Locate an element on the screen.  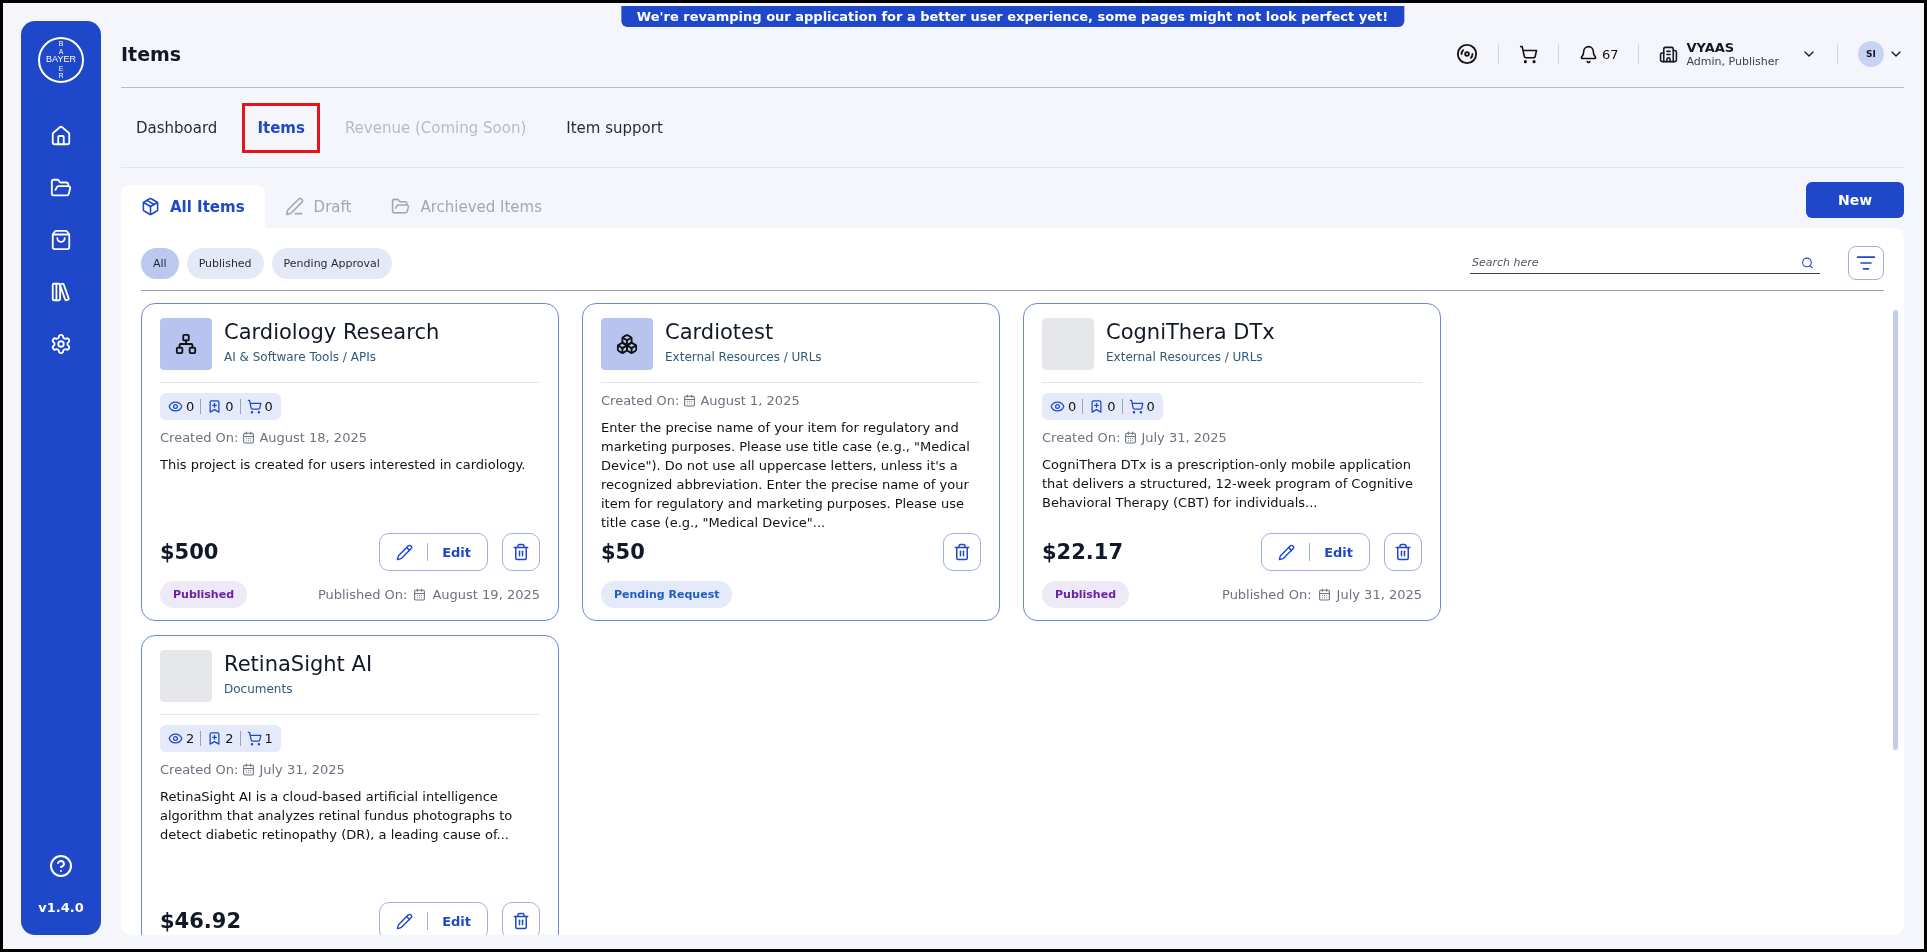
stat-count: 1 is located at coordinates (256, 738).